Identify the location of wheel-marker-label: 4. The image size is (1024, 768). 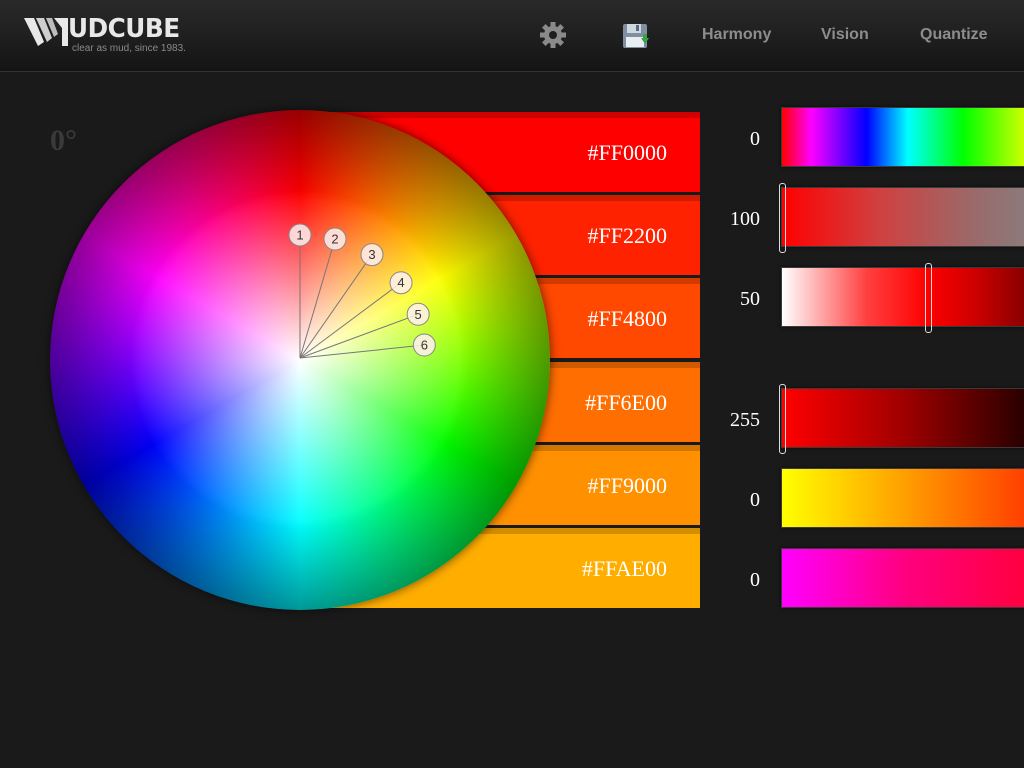
(400, 282).